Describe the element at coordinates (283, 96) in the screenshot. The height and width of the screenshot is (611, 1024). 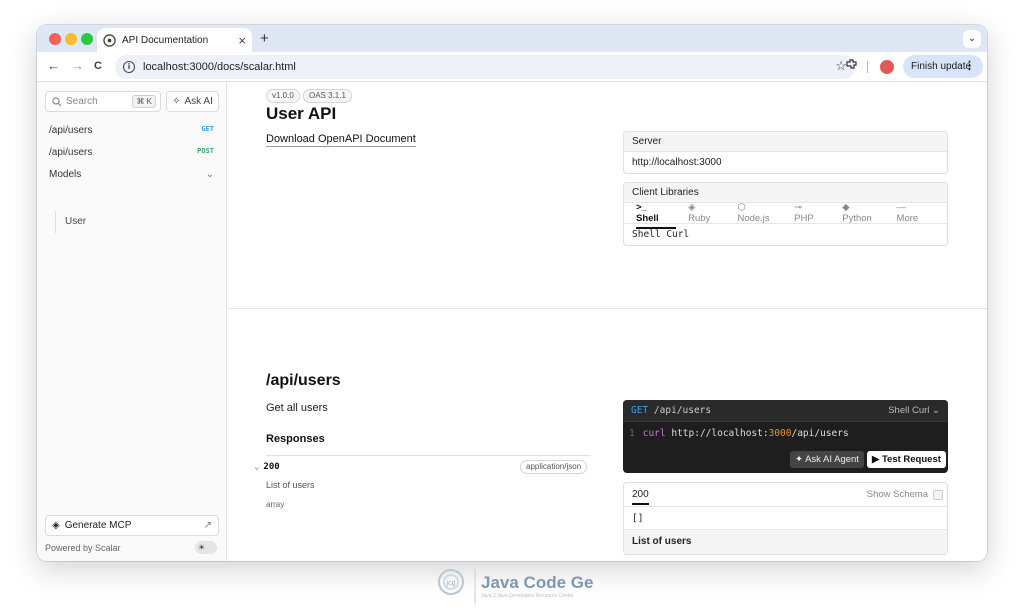
I see `version-badge: v1.0.0` at that location.